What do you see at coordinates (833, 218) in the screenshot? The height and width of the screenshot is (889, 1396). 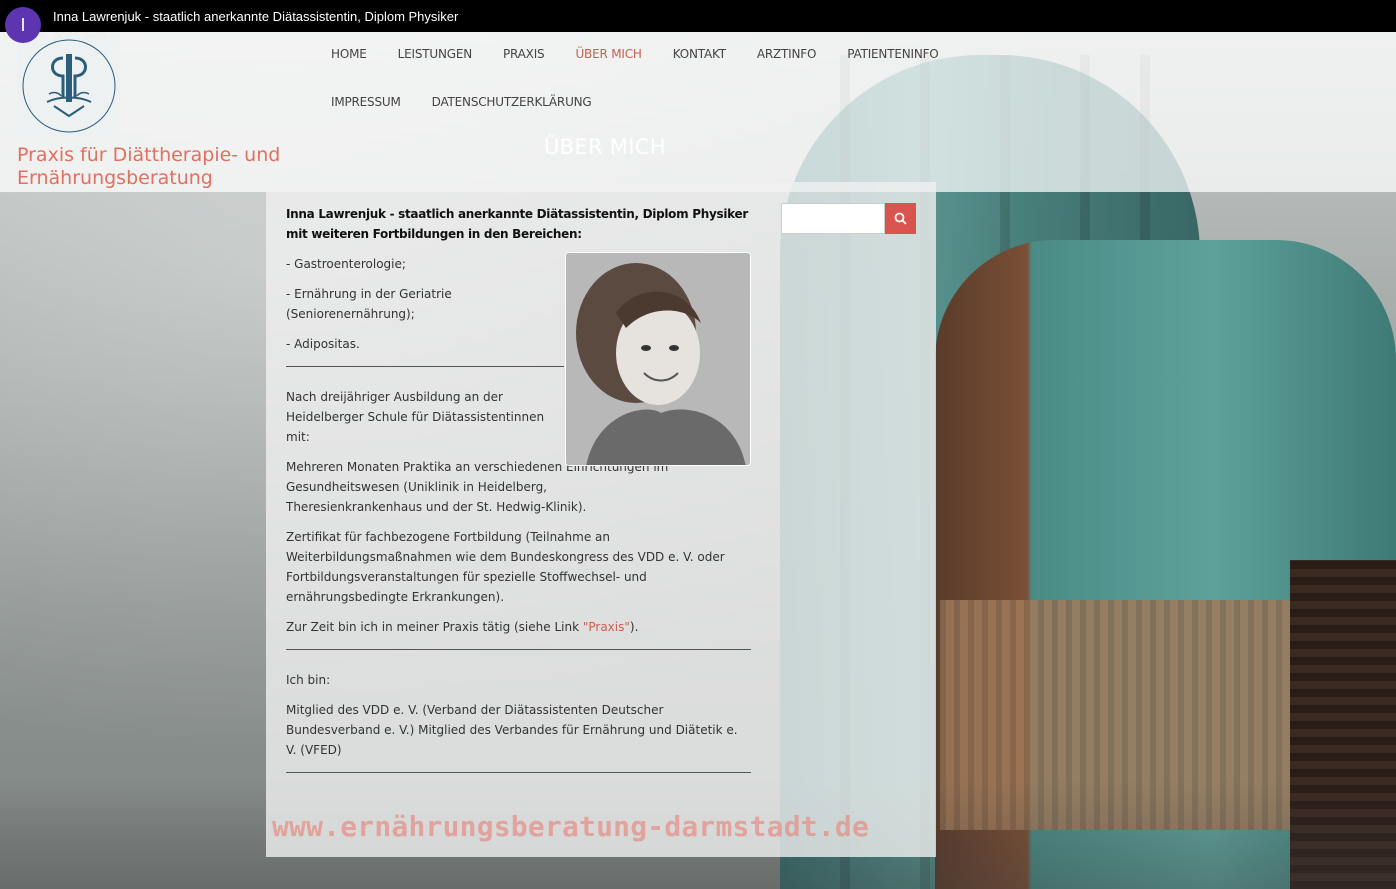 I see `search-input` at bounding box center [833, 218].